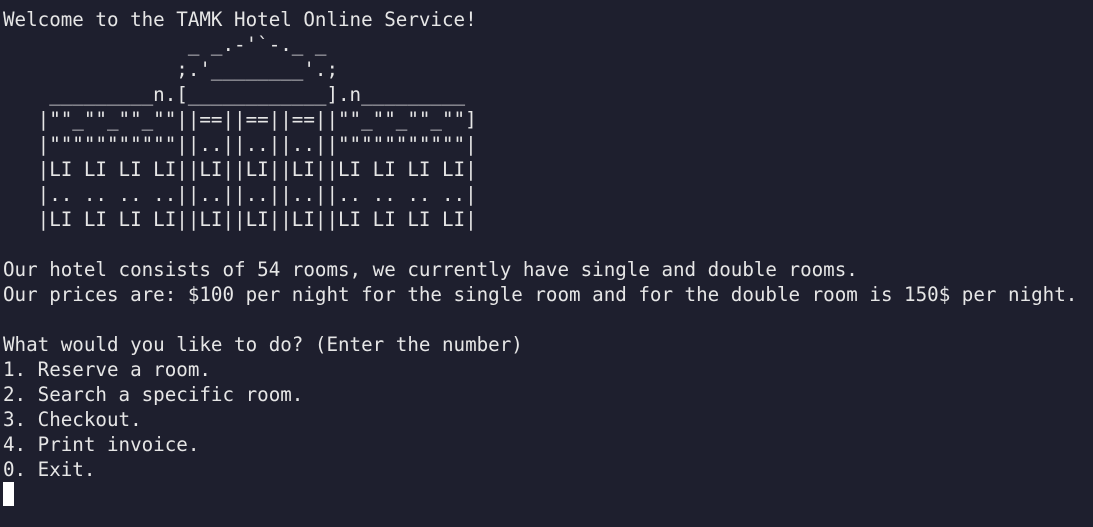 The image size is (1093, 527). What do you see at coordinates (107, 369) in the screenshot?
I see `menu-option-reserve: 1. Reserve a room.` at bounding box center [107, 369].